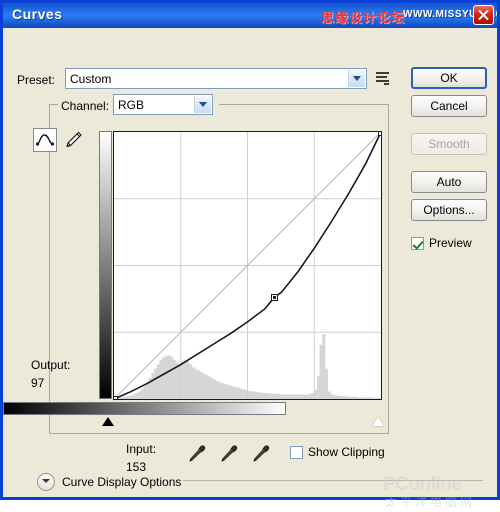 The height and width of the screenshot is (512, 500). I want to click on preview-checkbox: Preview, so click(441, 243).